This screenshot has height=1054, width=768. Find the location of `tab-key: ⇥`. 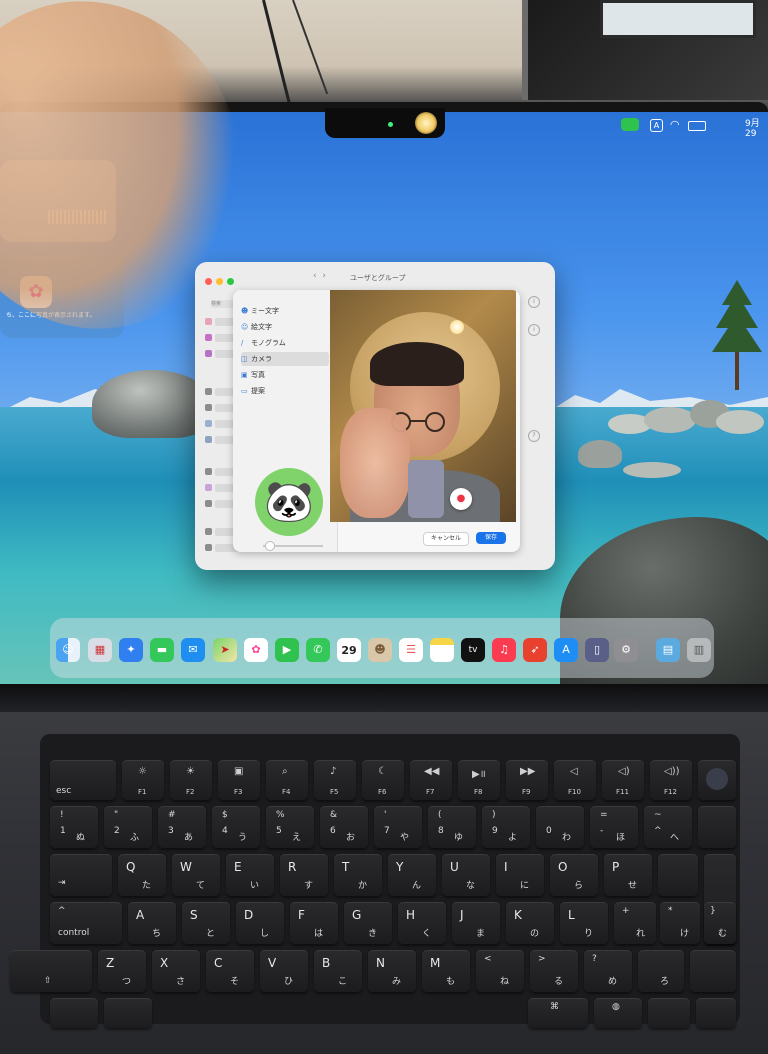

tab-key: ⇥ is located at coordinates (81, 875).